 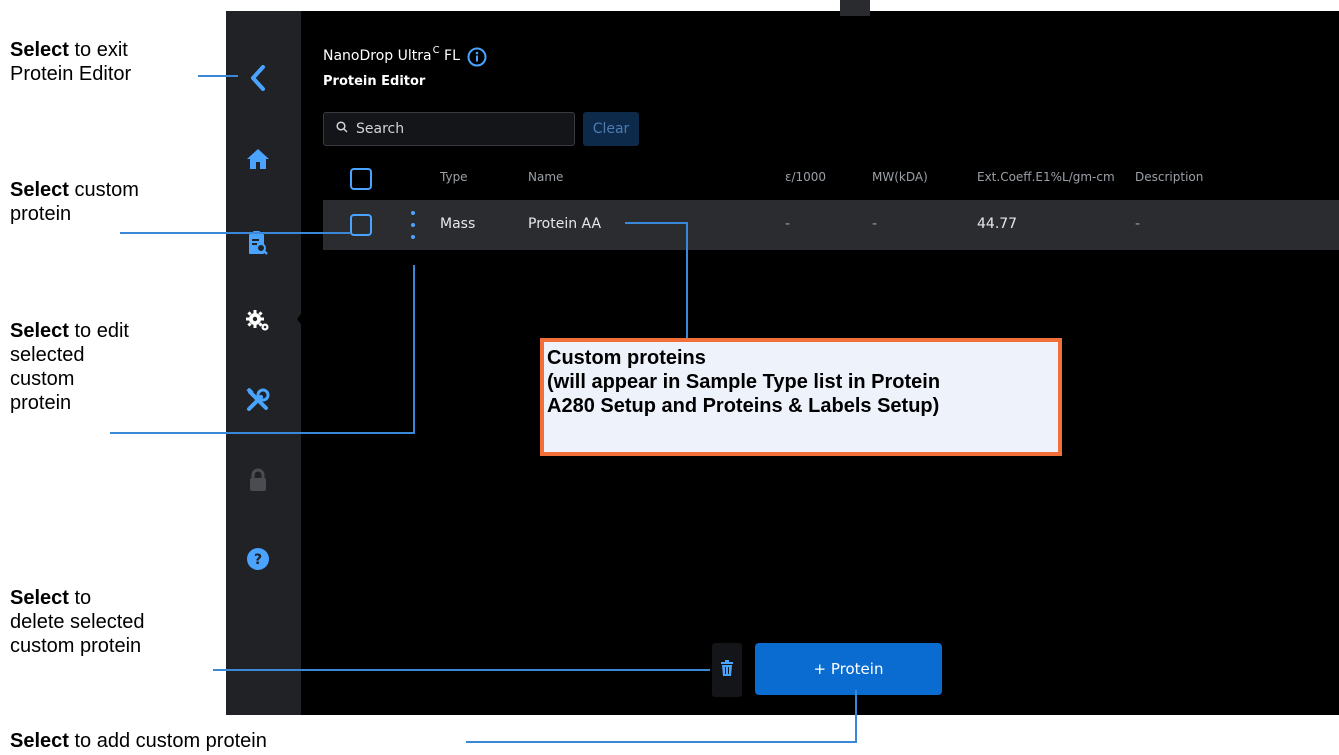 I want to click on annotation-edit-rest: to edit, so click(x=98, y=331).